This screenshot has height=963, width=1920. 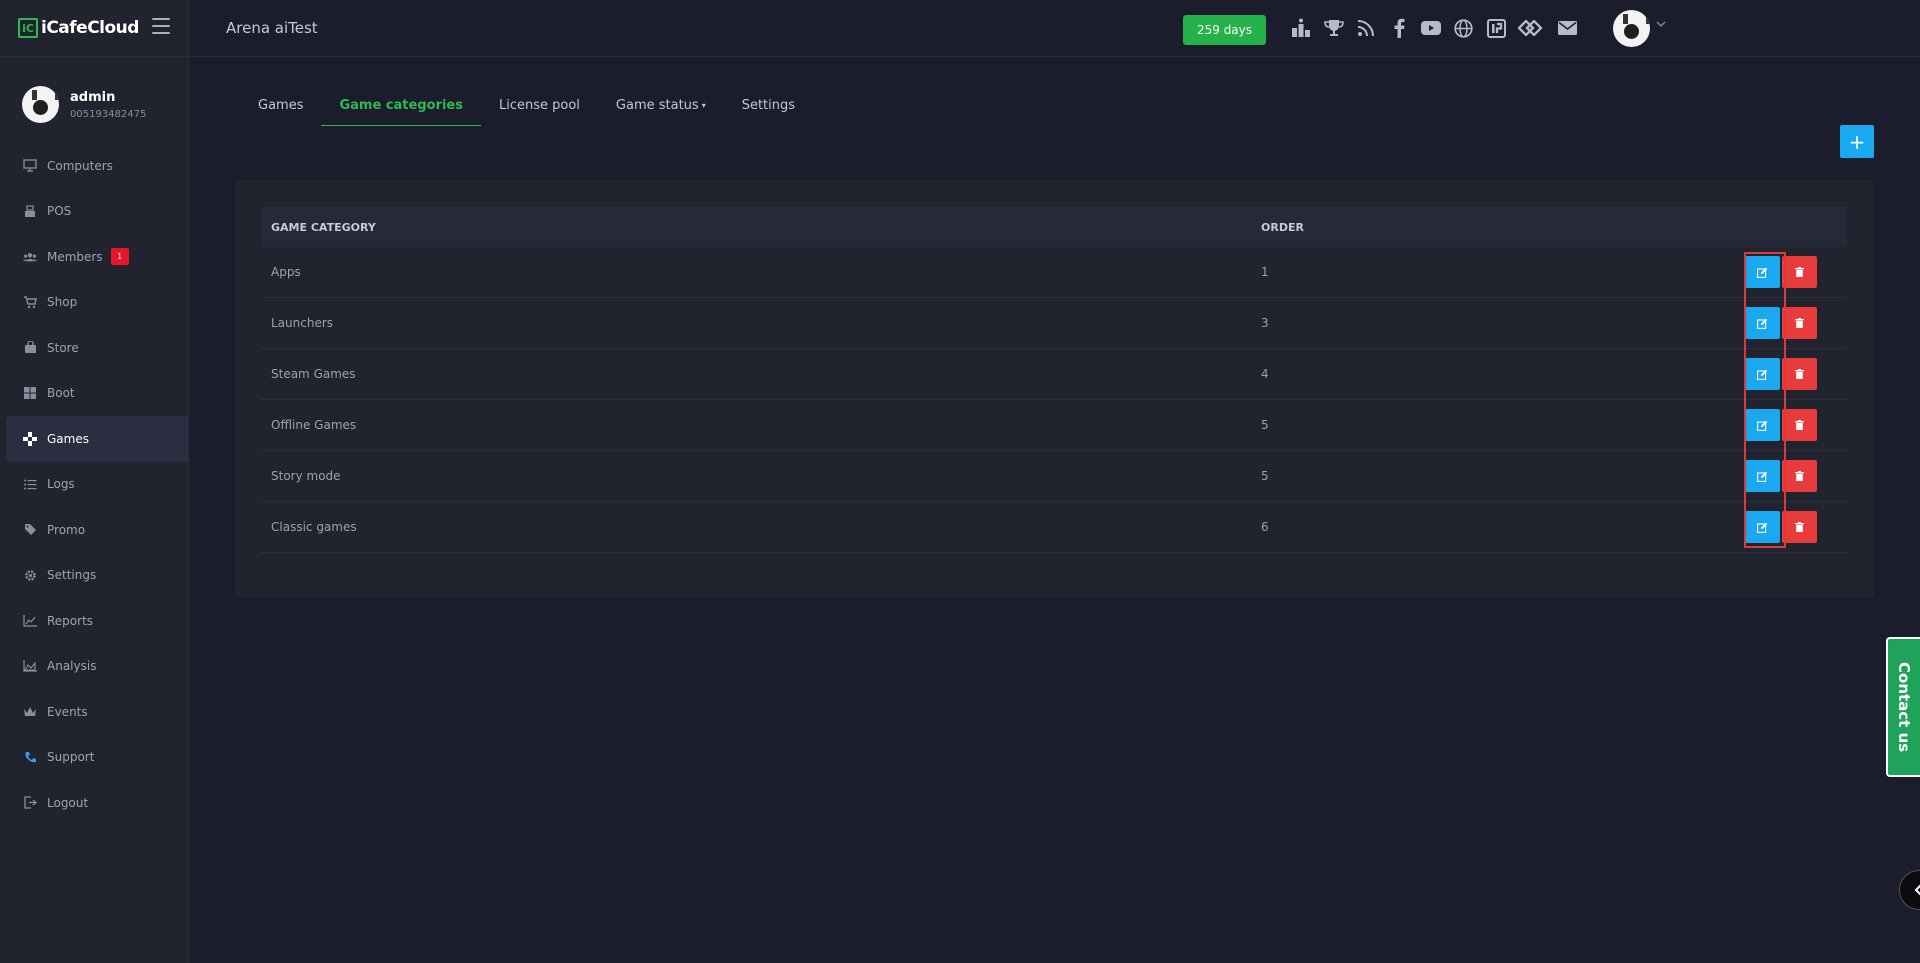 What do you see at coordinates (90, 28) in the screenshot?
I see `brand-name: iCafeCloud` at bounding box center [90, 28].